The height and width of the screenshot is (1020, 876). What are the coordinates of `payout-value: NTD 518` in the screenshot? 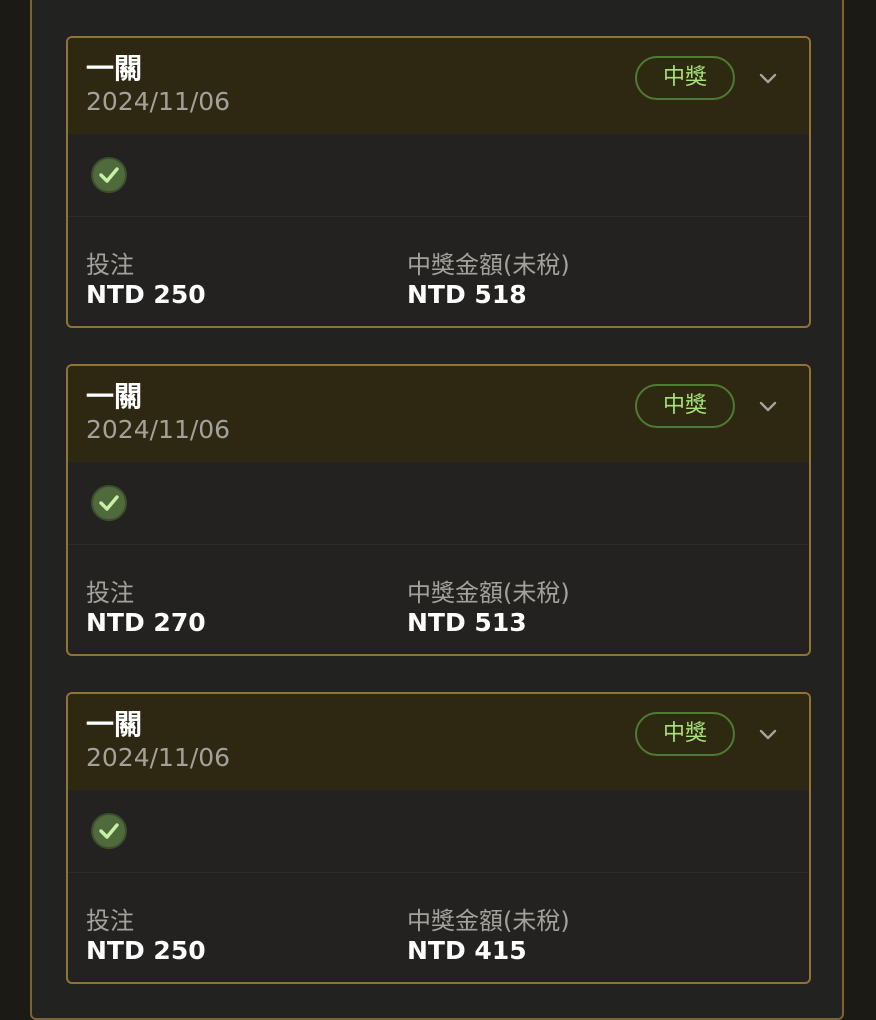 It's located at (467, 294).